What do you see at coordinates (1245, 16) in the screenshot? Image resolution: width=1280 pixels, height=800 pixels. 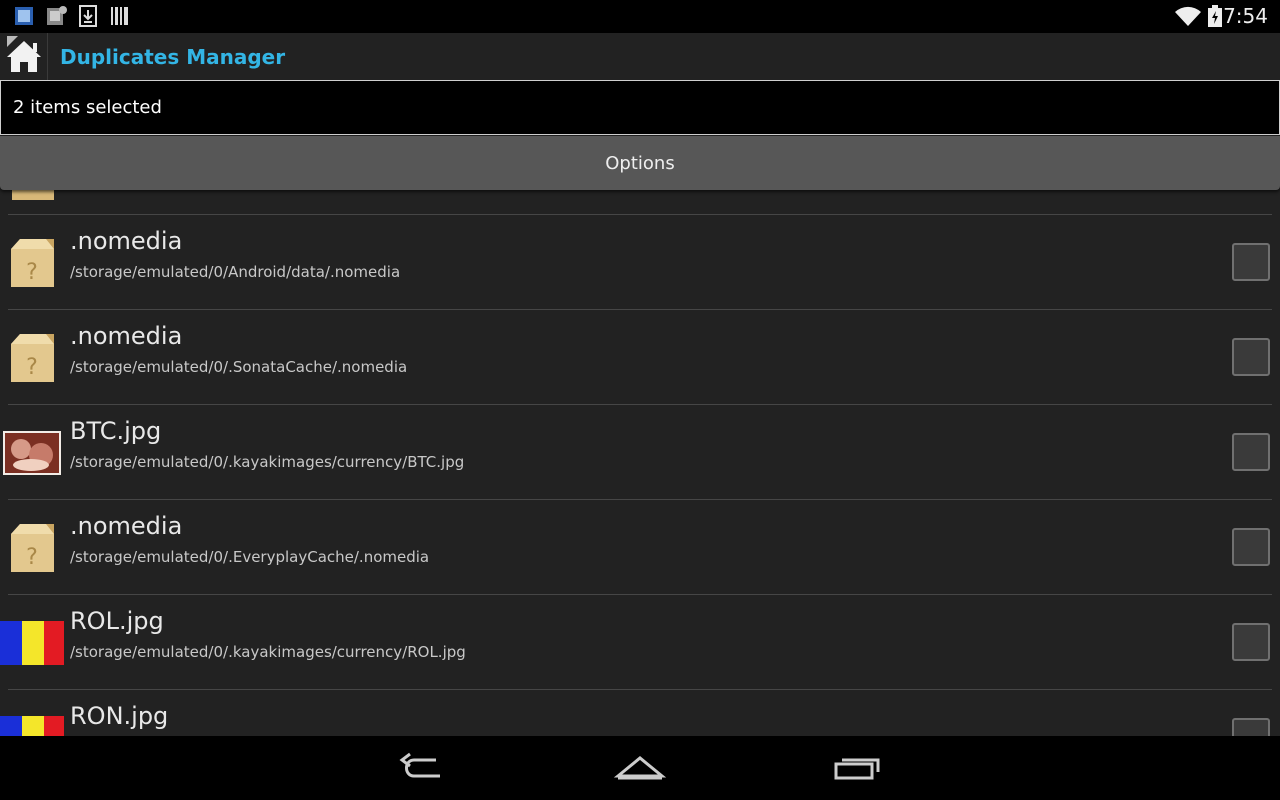 I see `clock: 7:54` at bounding box center [1245, 16].